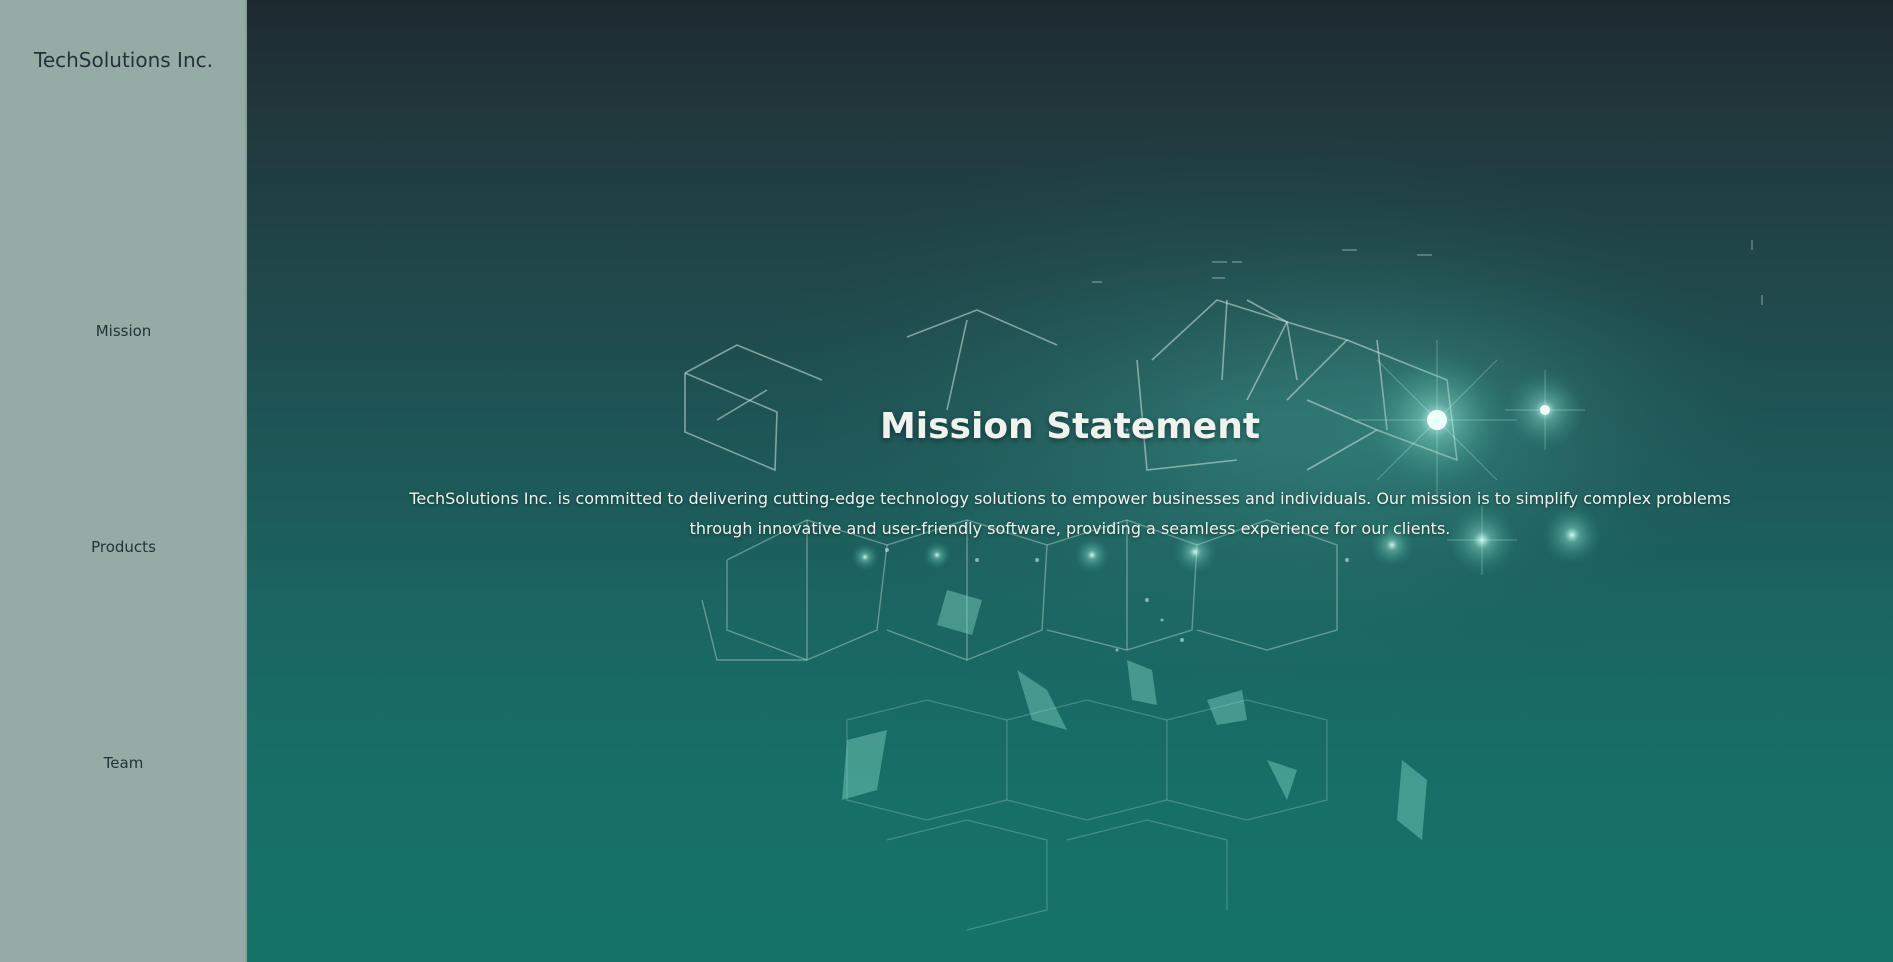 The width and height of the screenshot is (1893, 962). Describe the element at coordinates (123, 547) in the screenshot. I see `sidebar-item-products: Products` at that location.